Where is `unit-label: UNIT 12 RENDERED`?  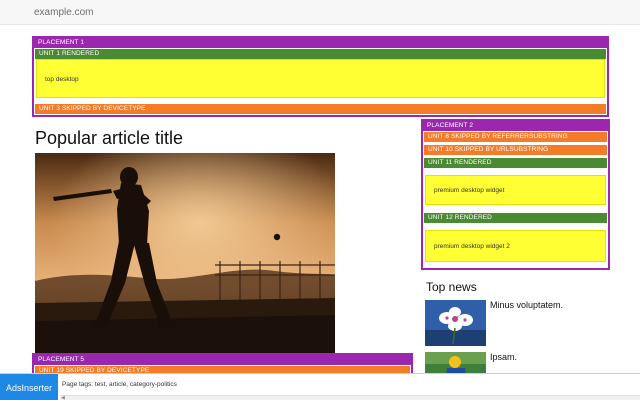
unit-label: UNIT 12 RENDERED is located at coordinates (460, 217).